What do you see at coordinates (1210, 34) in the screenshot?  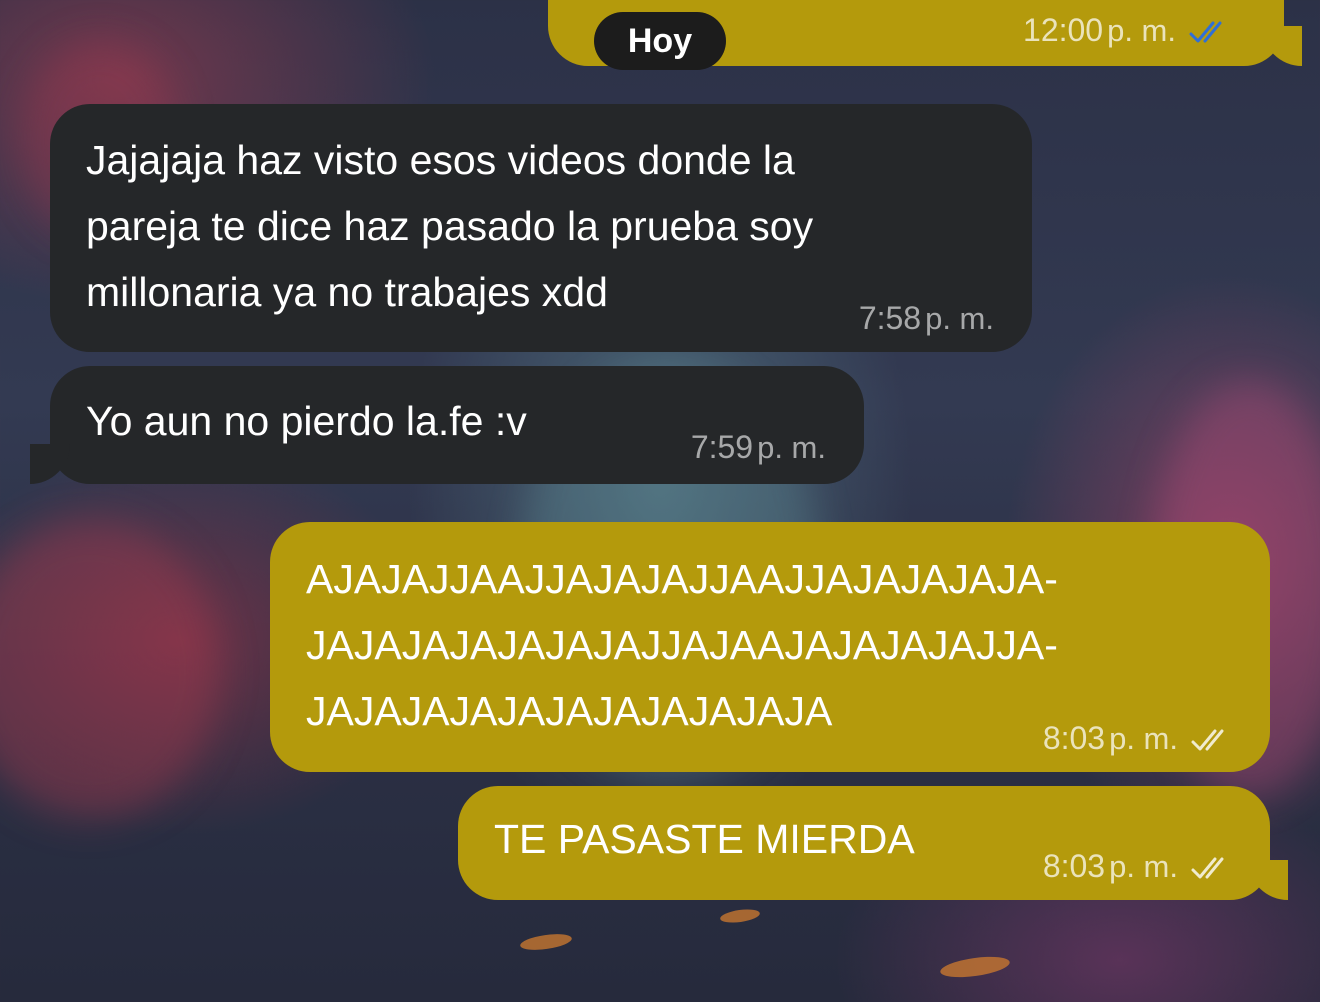 I see `double-check-read-icon` at bounding box center [1210, 34].